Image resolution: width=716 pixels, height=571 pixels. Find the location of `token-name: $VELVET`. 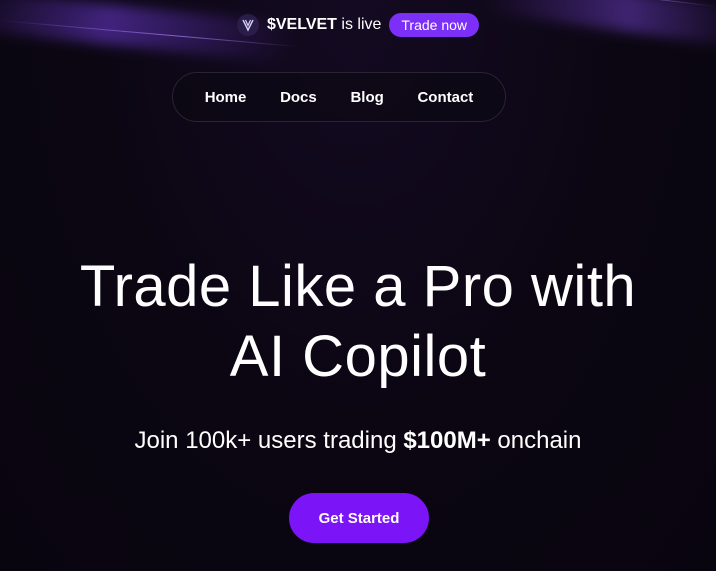

token-name: $VELVET is located at coordinates (301, 24).